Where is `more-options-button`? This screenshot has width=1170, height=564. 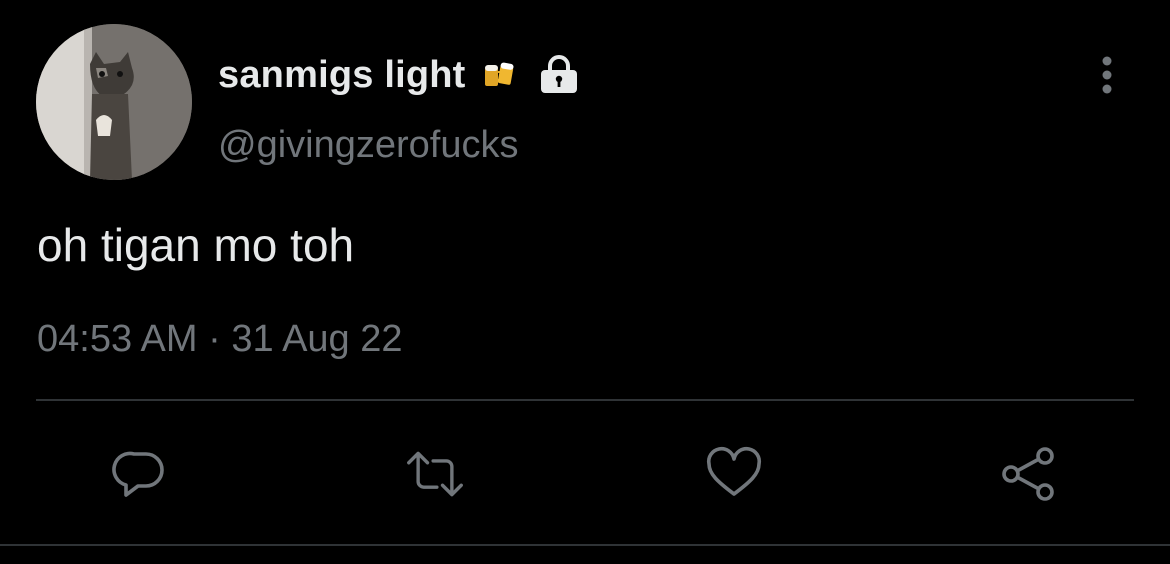 more-options-button is located at coordinates (1107, 75).